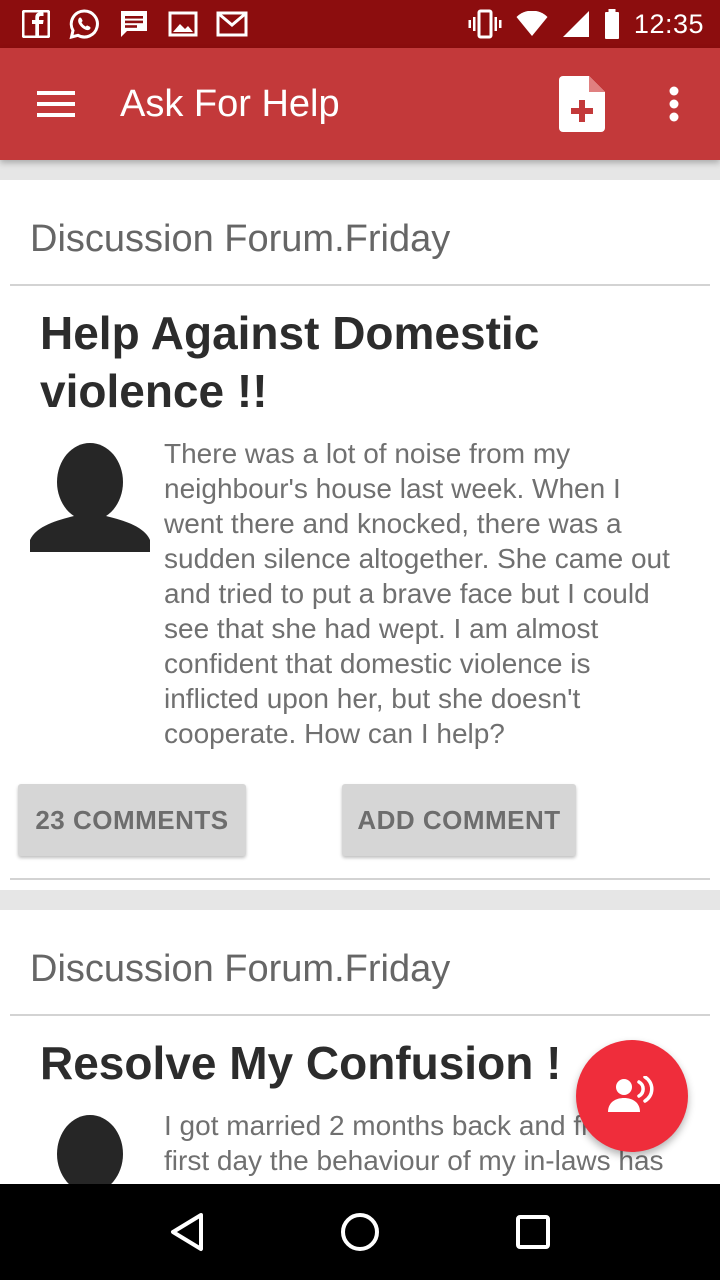 This screenshot has height=1280, width=720. Describe the element at coordinates (301, 1063) in the screenshot. I see `post-title: Resolve My Confusion !` at that location.